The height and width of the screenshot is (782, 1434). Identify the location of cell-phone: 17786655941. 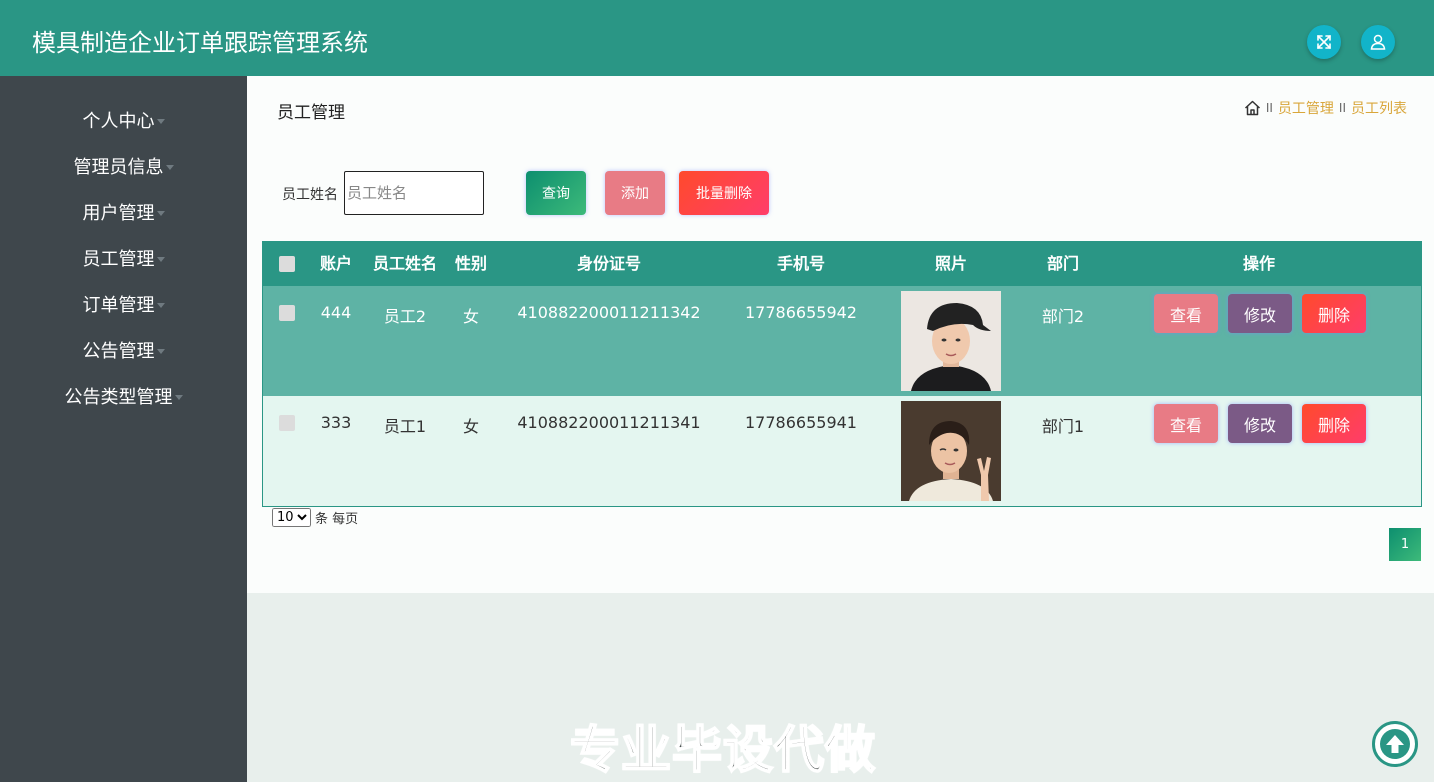
(801, 422).